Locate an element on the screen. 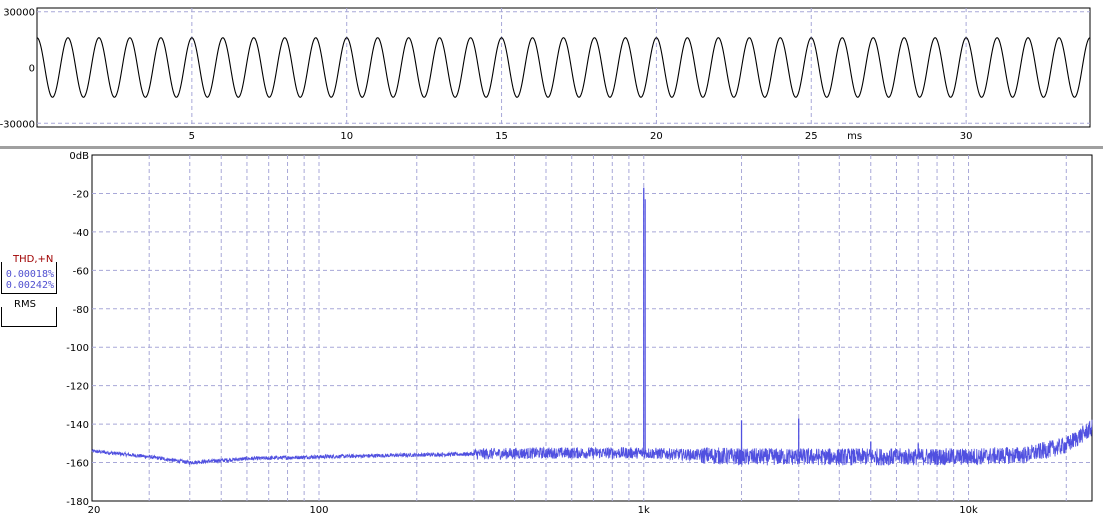 The image size is (1103, 521). spectrum-y-tick-label: -140 is located at coordinates (77, 425).